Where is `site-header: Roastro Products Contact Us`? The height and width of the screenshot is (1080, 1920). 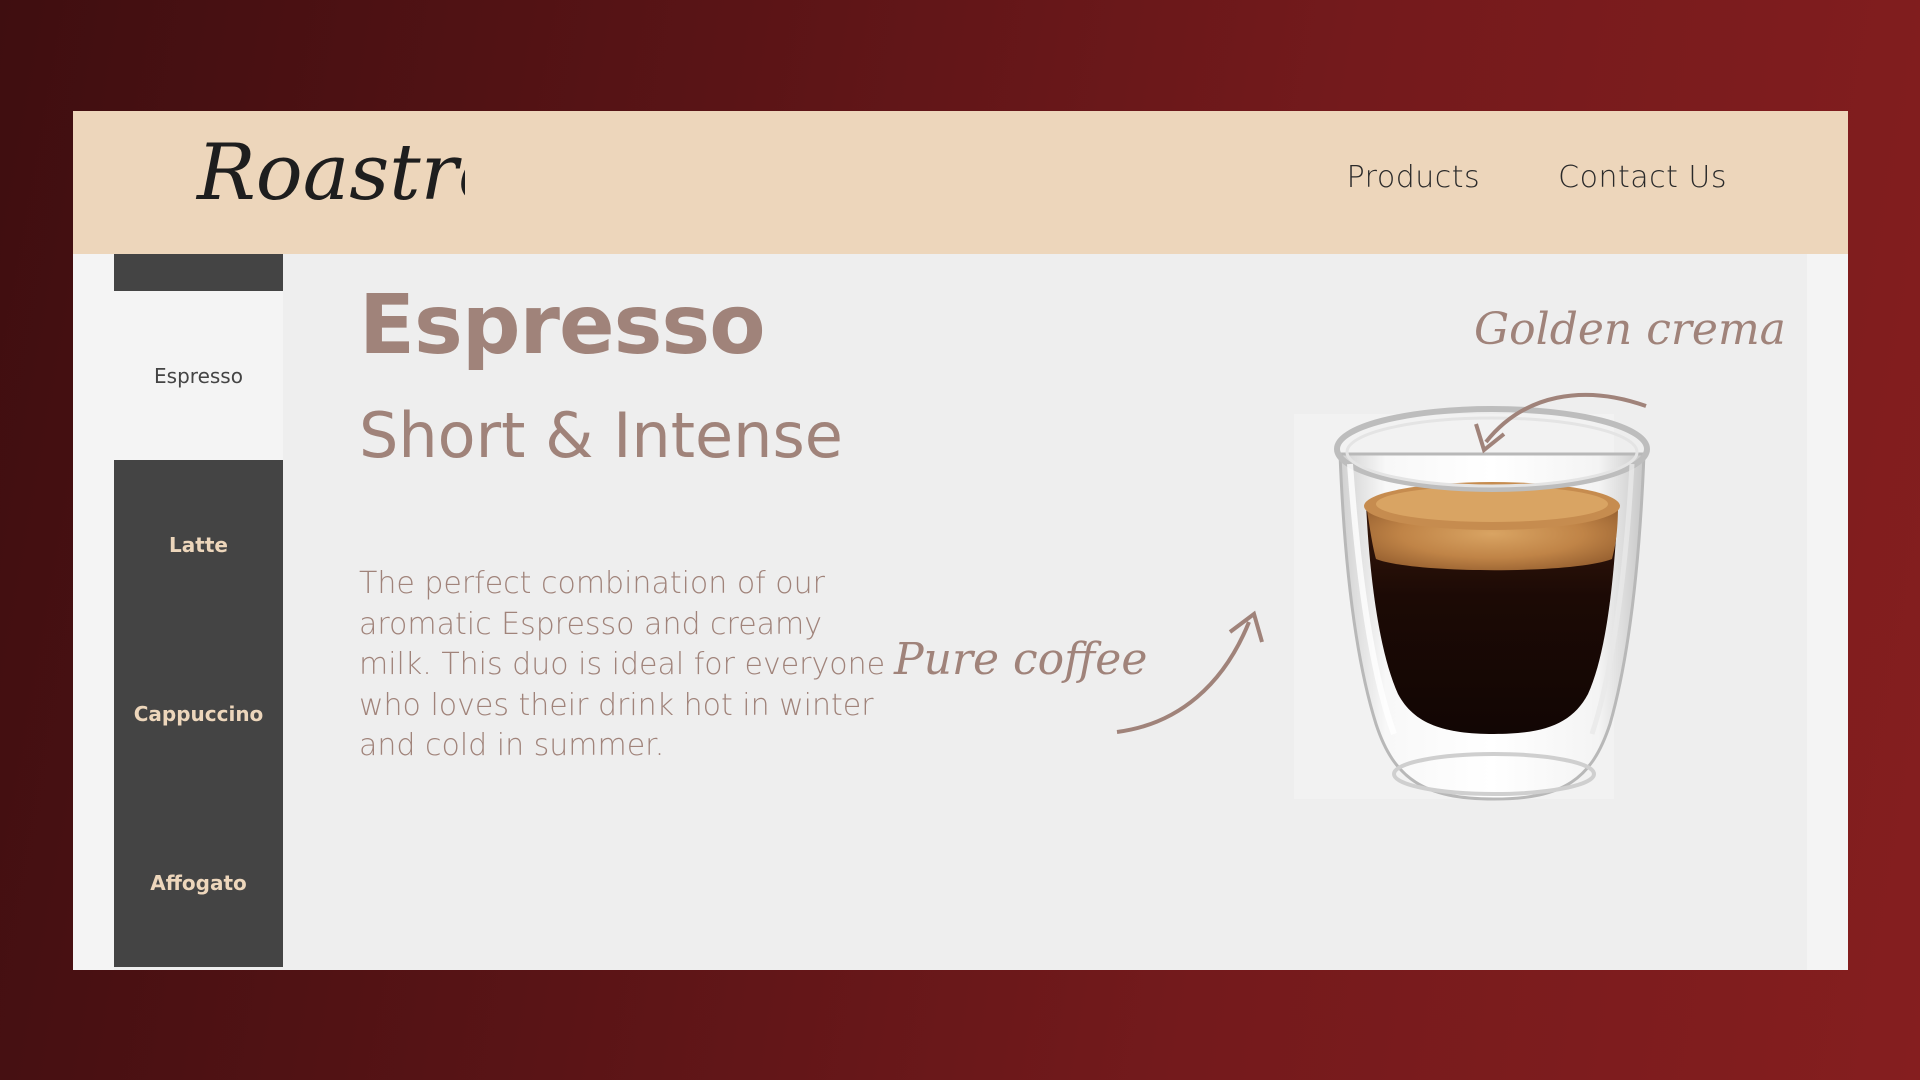 site-header: Roastro Products Contact Us is located at coordinates (960, 182).